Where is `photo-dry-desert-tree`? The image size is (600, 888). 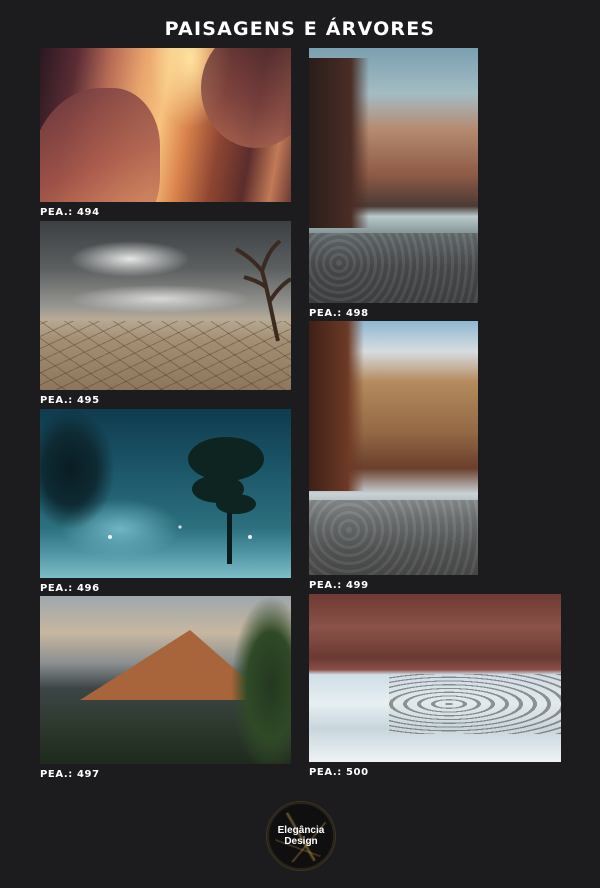
photo-dry-desert-tree is located at coordinates (165, 305).